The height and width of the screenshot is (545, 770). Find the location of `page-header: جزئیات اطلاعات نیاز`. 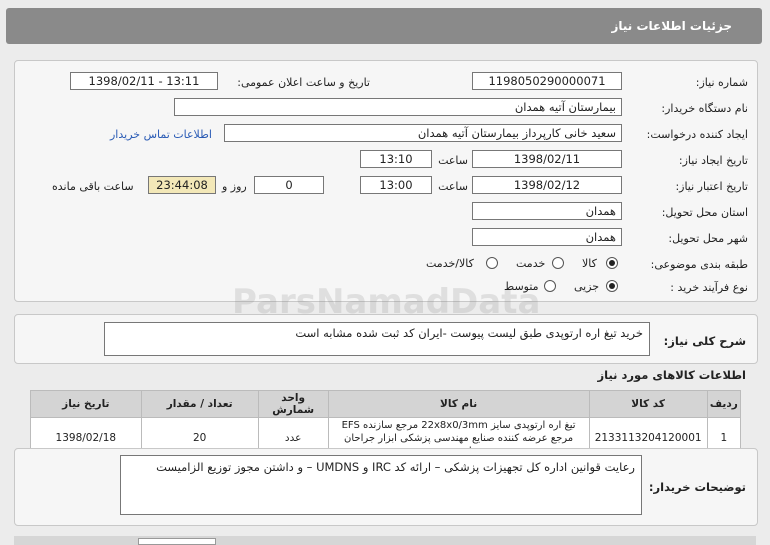

page-header: جزئیات اطلاعات نیاز is located at coordinates (384, 26).